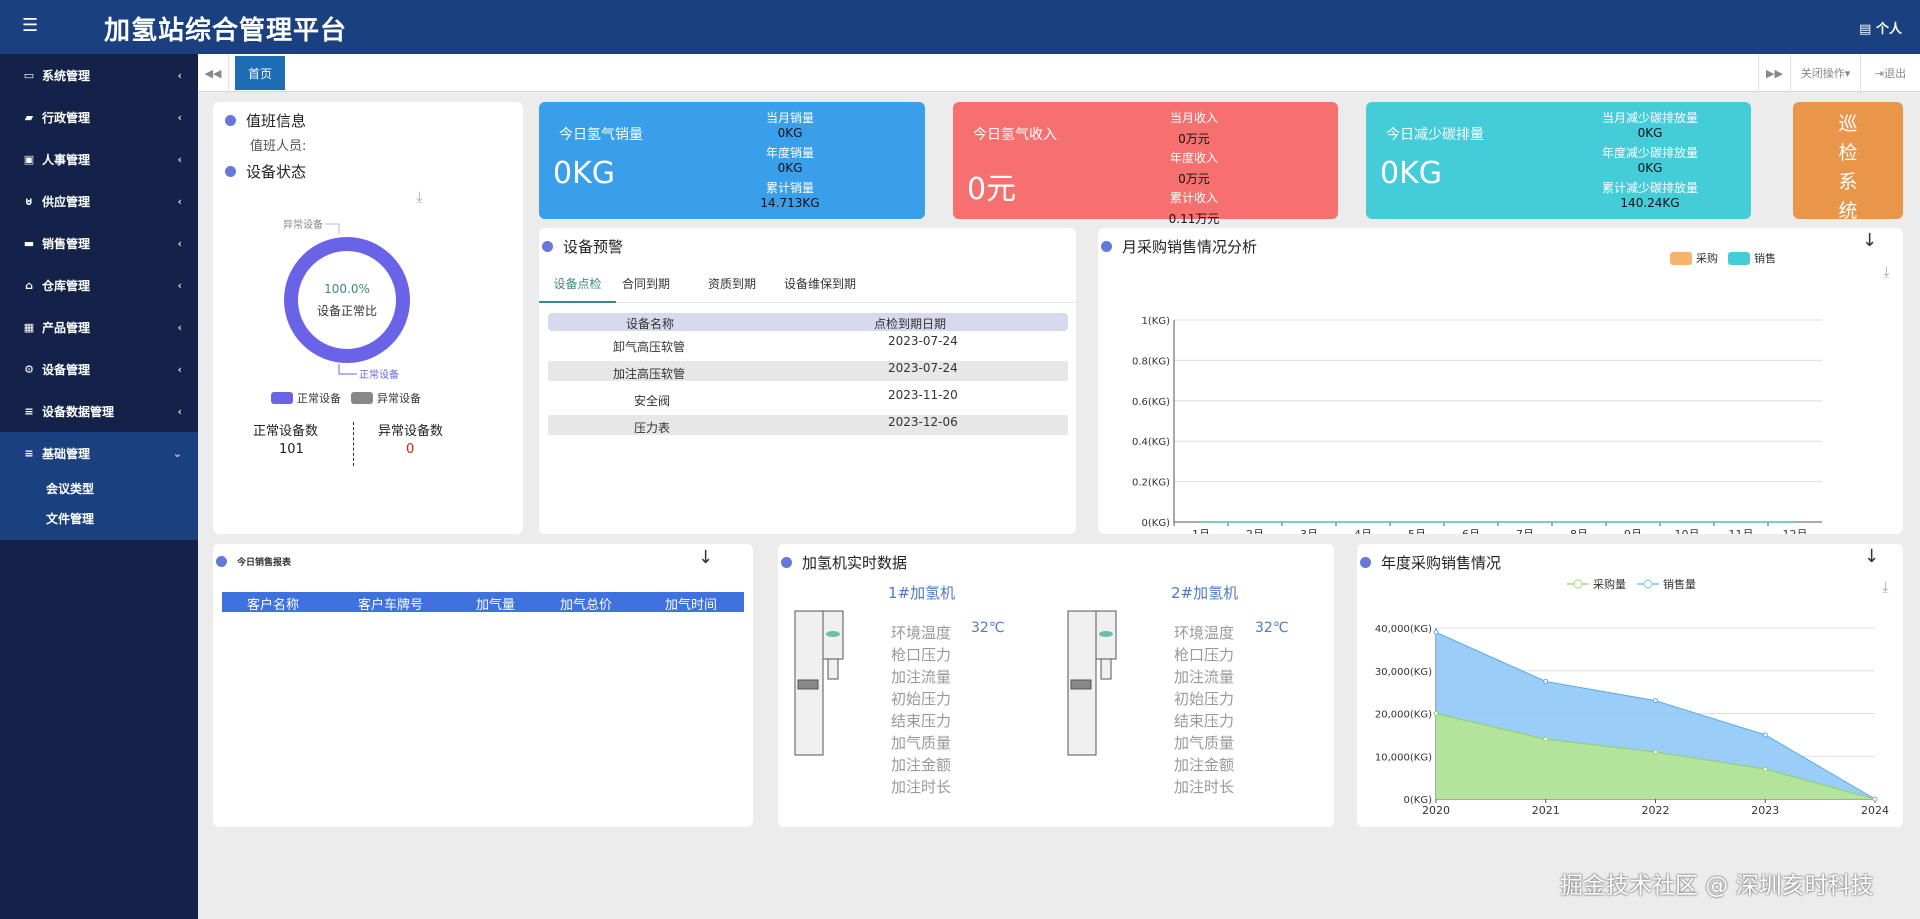 This screenshot has height=919, width=1920. What do you see at coordinates (1765, 258) in the screenshot?
I see `legend-label: 销售` at bounding box center [1765, 258].